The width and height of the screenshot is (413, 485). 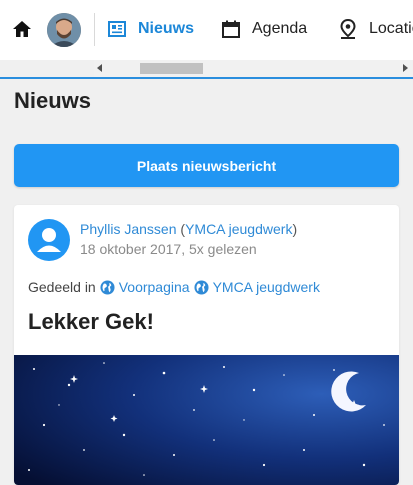 I want to click on nav-divider, so click(x=94, y=29).